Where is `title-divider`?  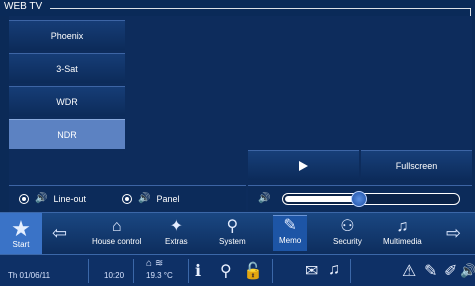 title-divider is located at coordinates (260, 8).